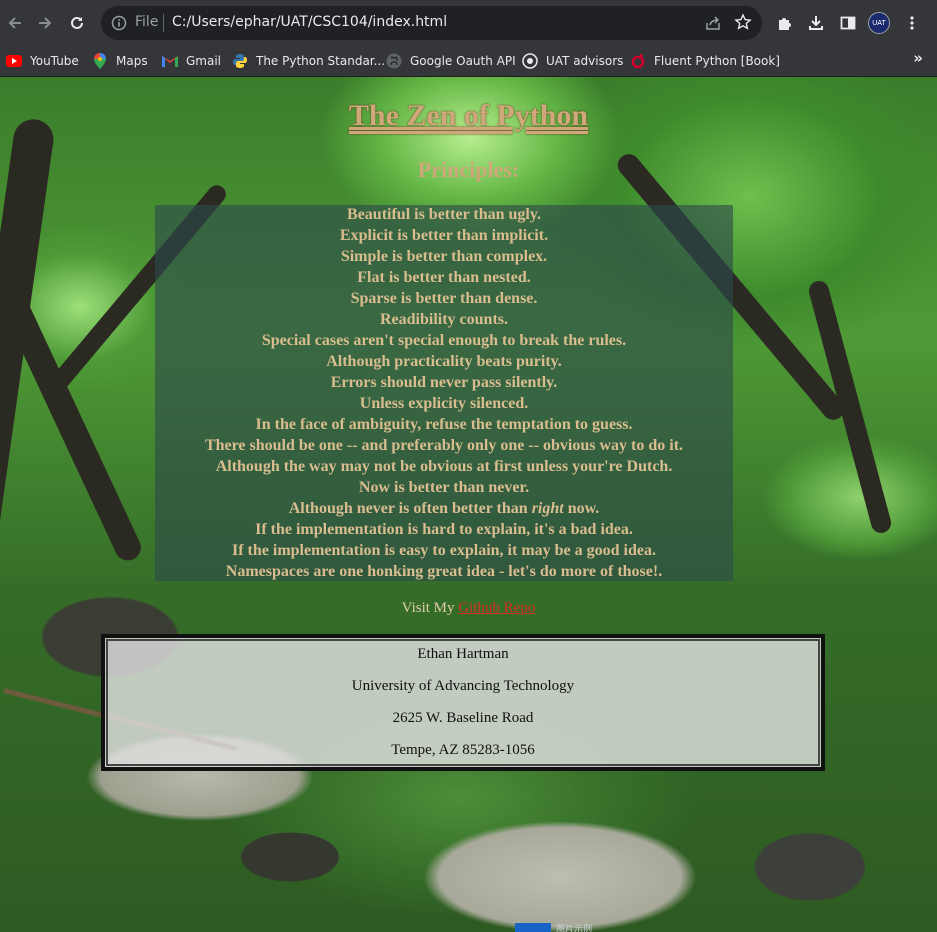 The width and height of the screenshot is (937, 932). I want to click on zen-line: Flat is better than nested., so click(444, 277).